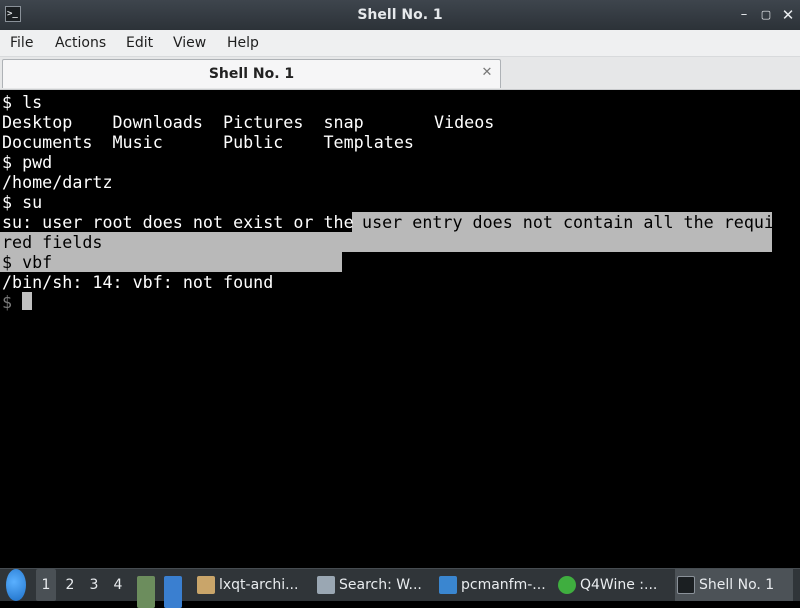  What do you see at coordinates (22, 102) in the screenshot?
I see `terminal-line: $ ls` at bounding box center [22, 102].